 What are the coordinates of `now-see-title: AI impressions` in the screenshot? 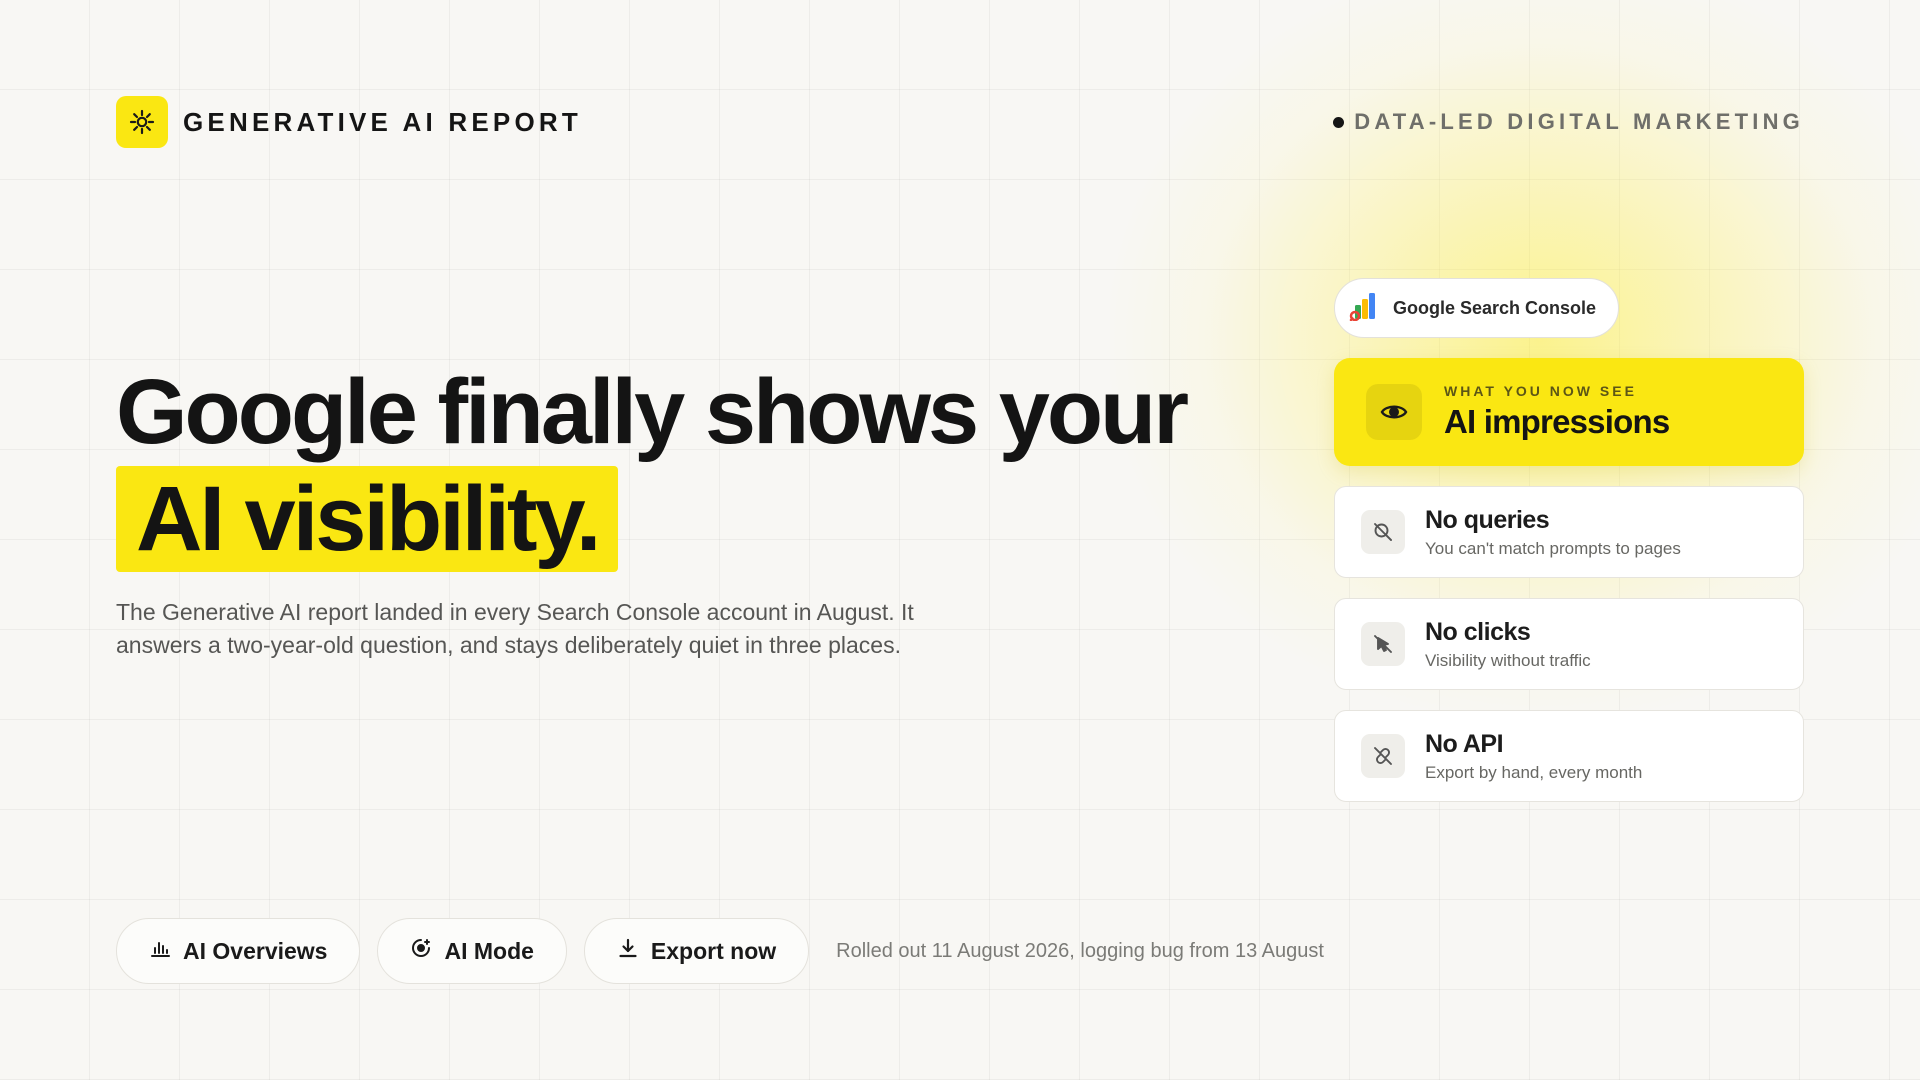 It's located at (1557, 421).